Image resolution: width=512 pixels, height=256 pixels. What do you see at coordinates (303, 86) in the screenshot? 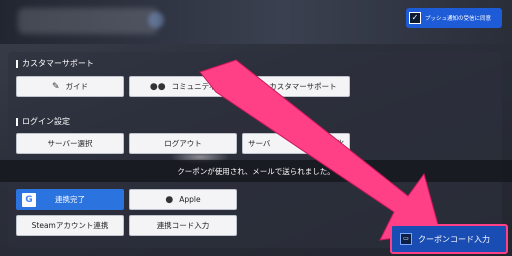
I see `customer-support-label: カスタマーサポート` at bounding box center [303, 86].